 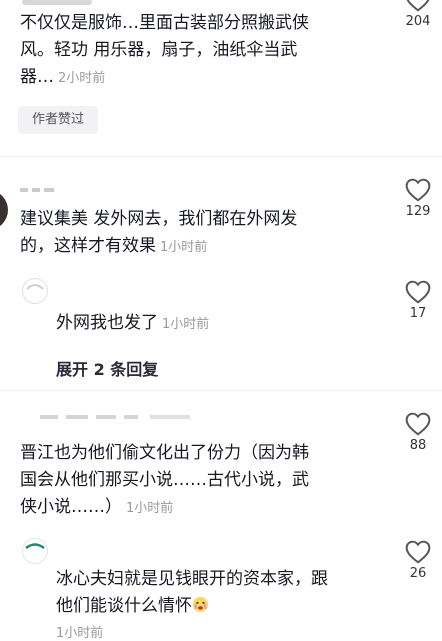 I want to click on comment-2-like-button: 129, so click(x=418, y=198).